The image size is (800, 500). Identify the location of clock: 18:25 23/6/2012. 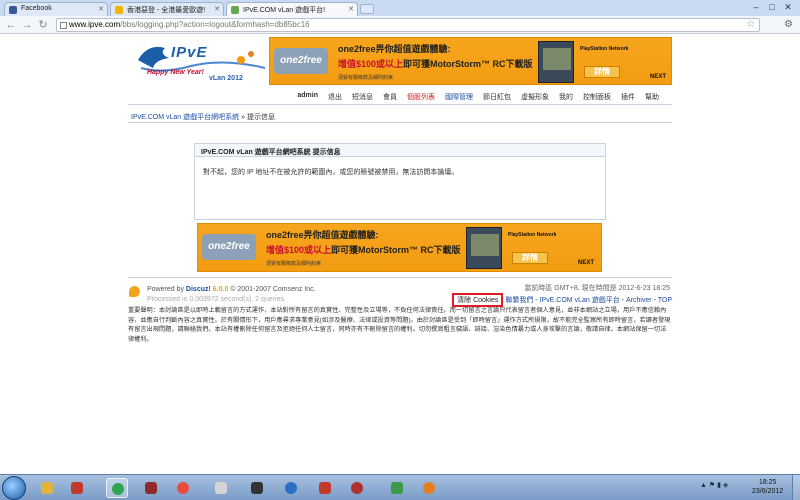
(767, 487).